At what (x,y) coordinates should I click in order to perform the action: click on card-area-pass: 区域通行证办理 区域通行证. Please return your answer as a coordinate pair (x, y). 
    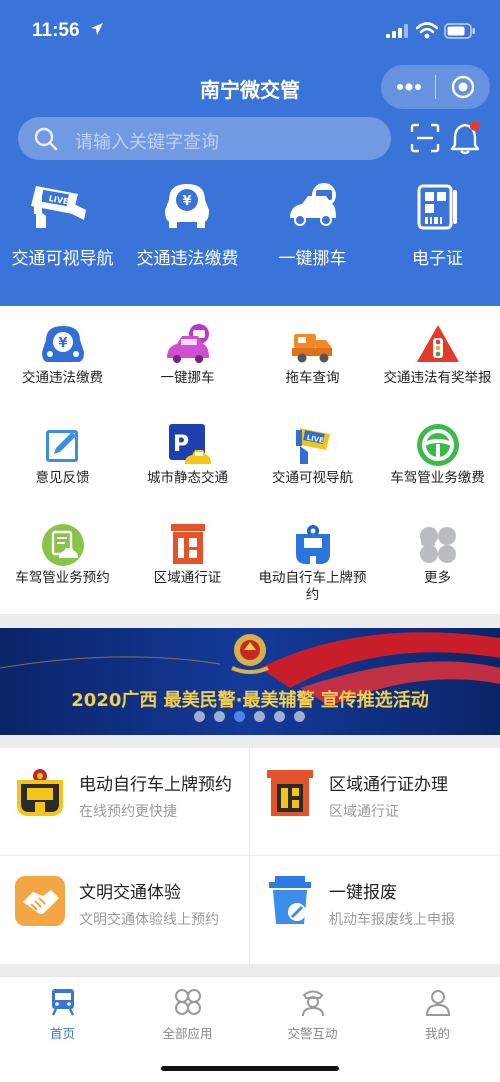
    Looking at the image, I should click on (374, 801).